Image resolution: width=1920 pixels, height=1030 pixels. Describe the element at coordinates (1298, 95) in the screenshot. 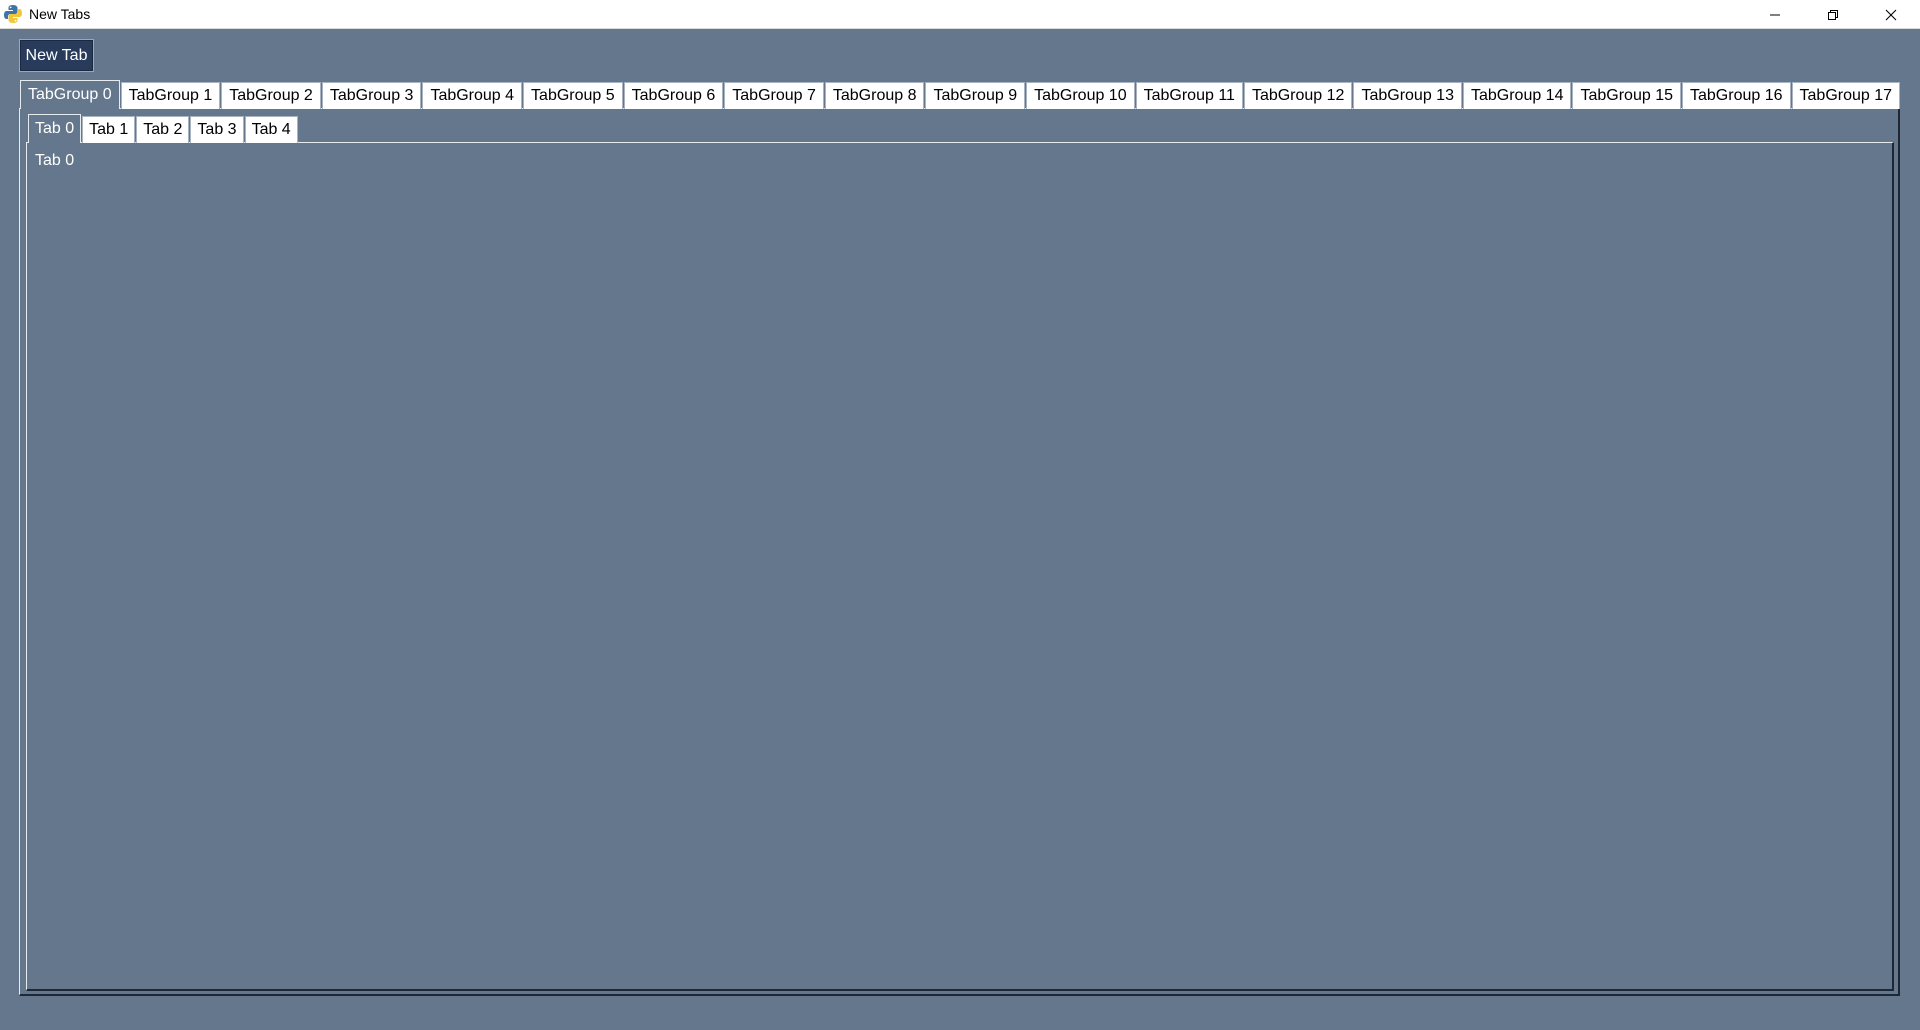

I see `tab-group-12: TabGroup 12` at that location.